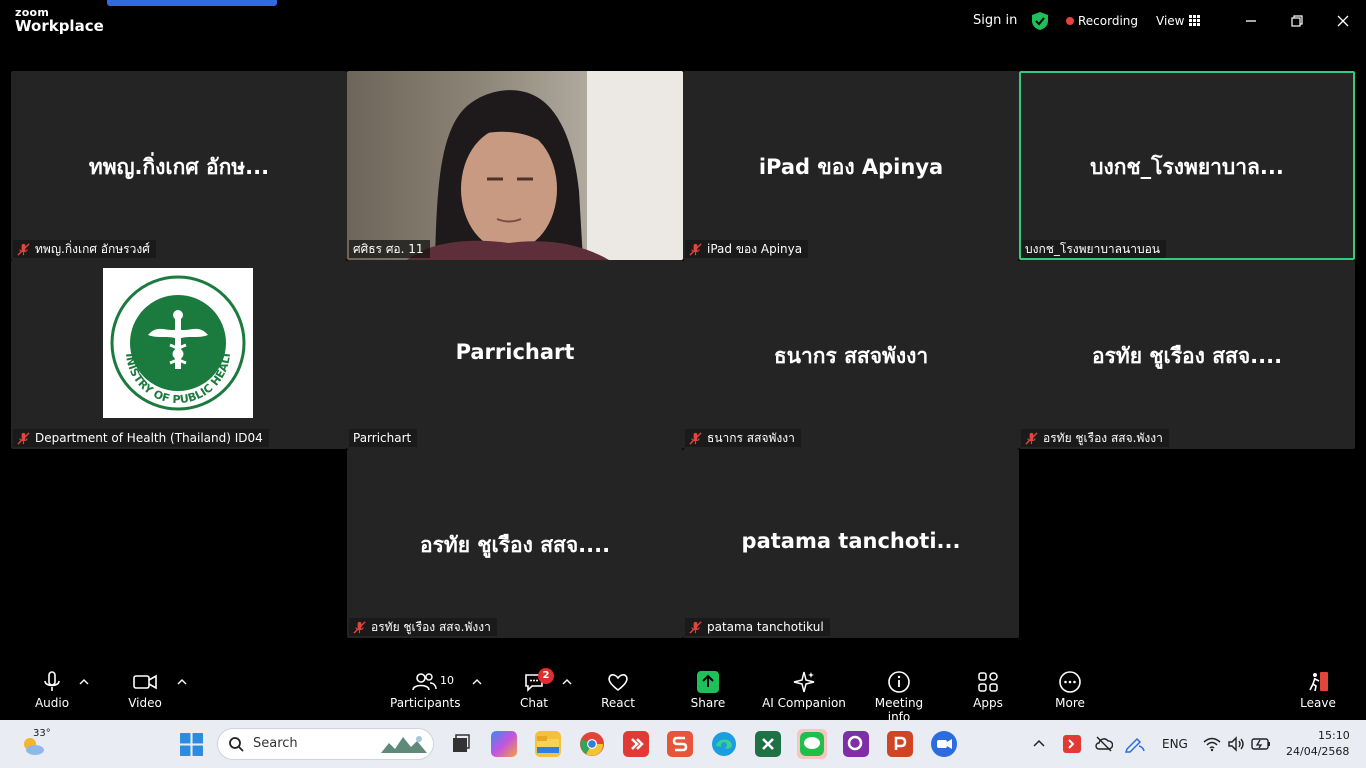  What do you see at coordinates (548, 744) in the screenshot?
I see `file-explorer-icon` at bounding box center [548, 744].